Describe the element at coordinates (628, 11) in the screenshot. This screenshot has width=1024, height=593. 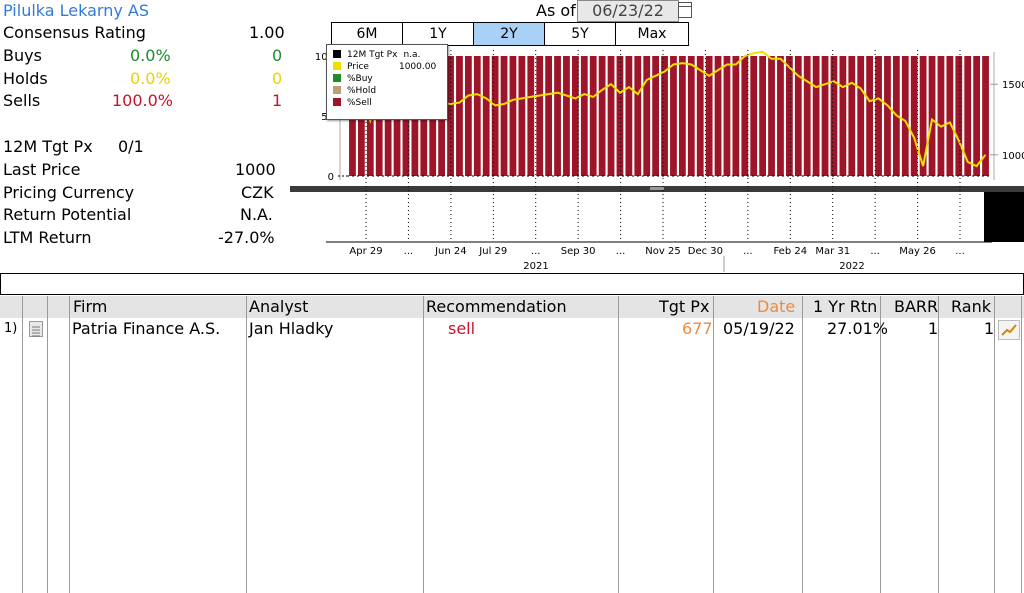
I see `as-of-date-input: 06/23/22` at that location.